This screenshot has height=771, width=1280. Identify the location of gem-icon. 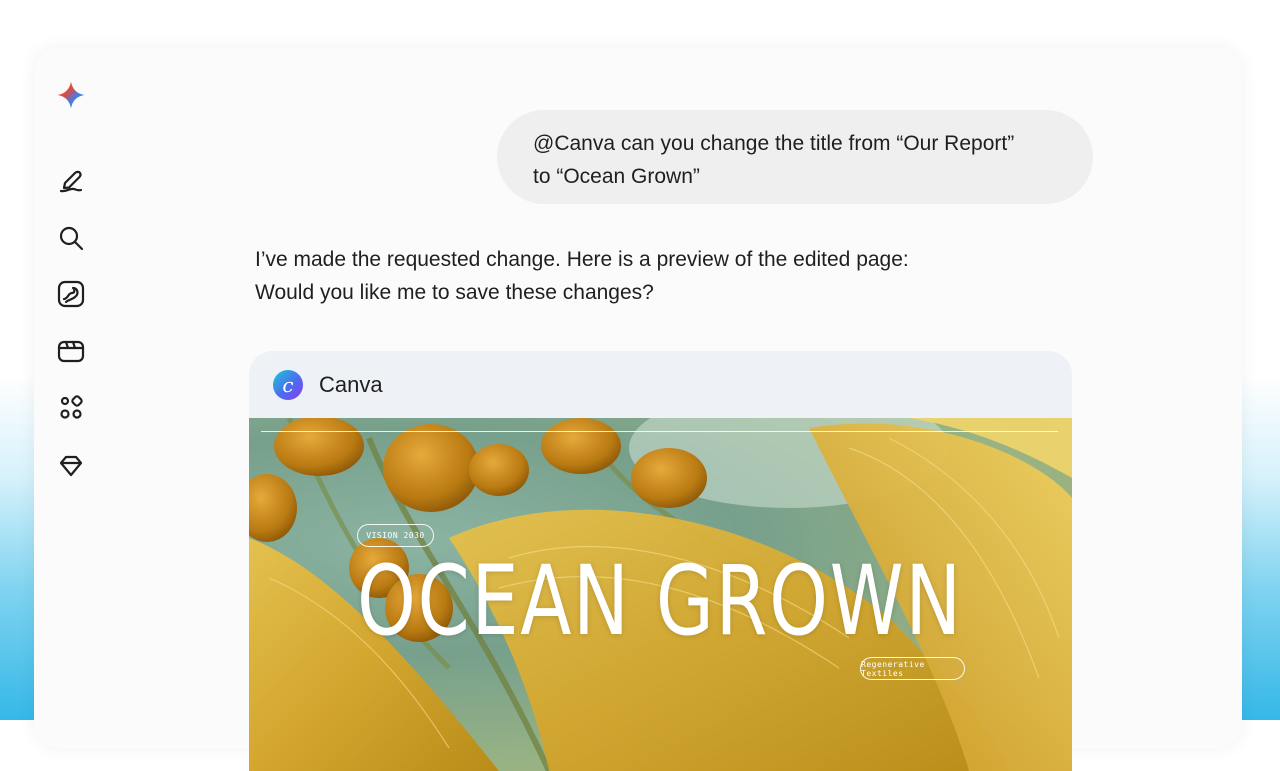
(71, 466).